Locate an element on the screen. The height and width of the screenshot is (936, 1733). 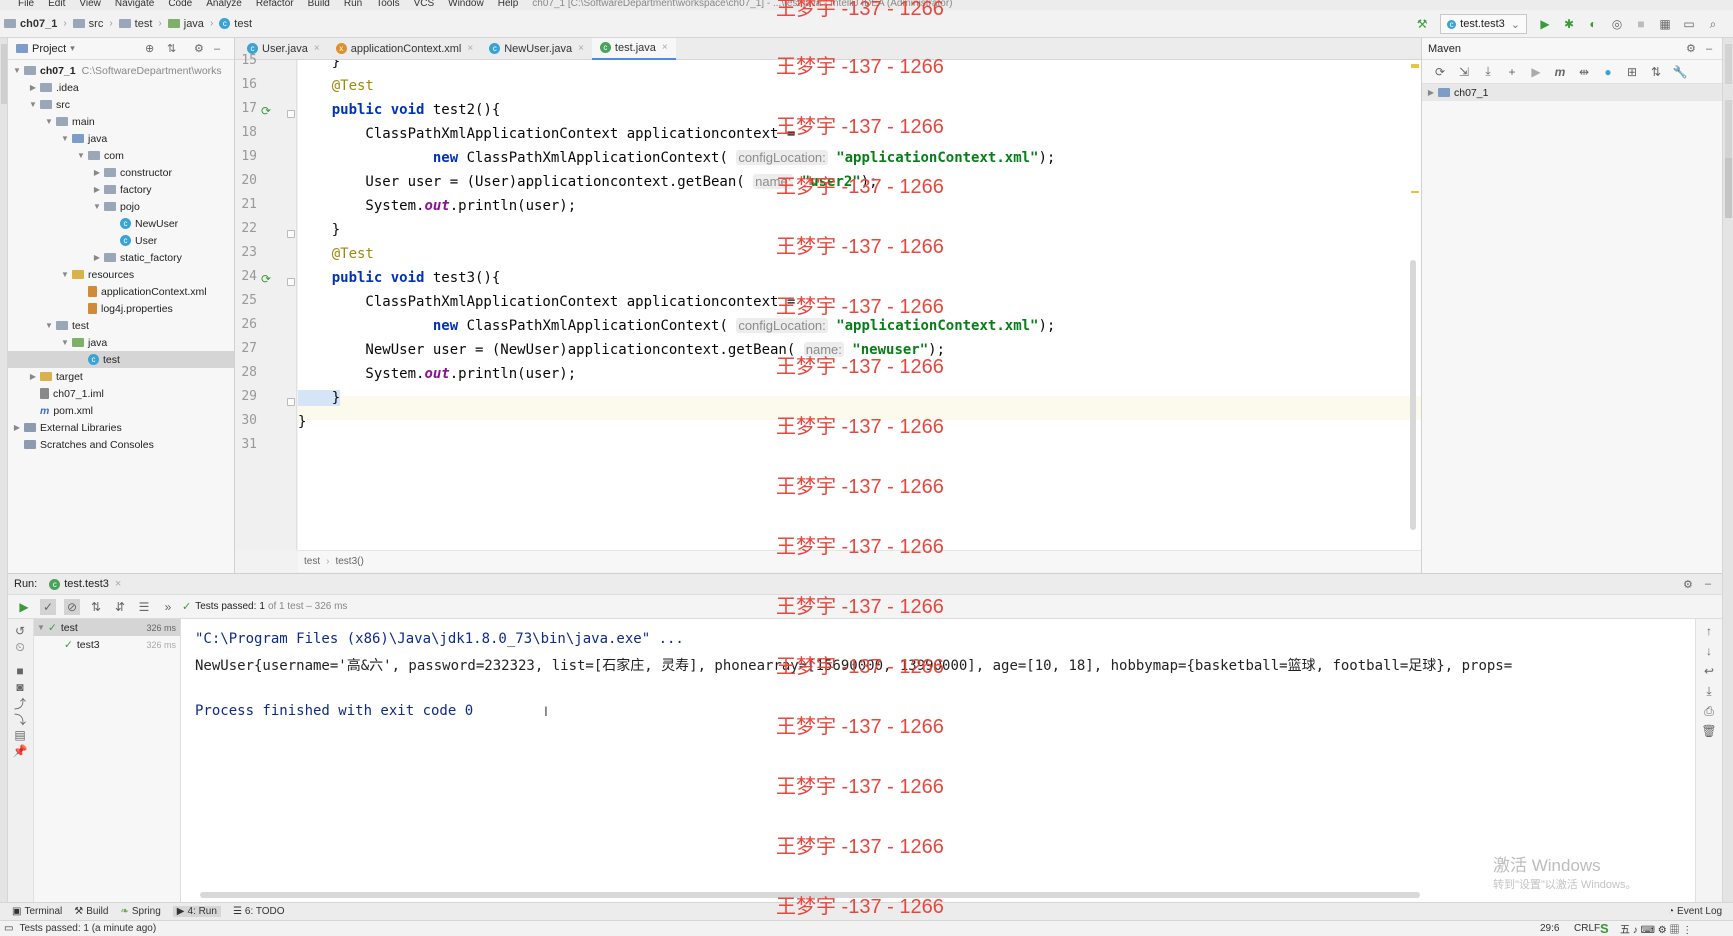
stop-icon: ■ is located at coordinates (20, 671).